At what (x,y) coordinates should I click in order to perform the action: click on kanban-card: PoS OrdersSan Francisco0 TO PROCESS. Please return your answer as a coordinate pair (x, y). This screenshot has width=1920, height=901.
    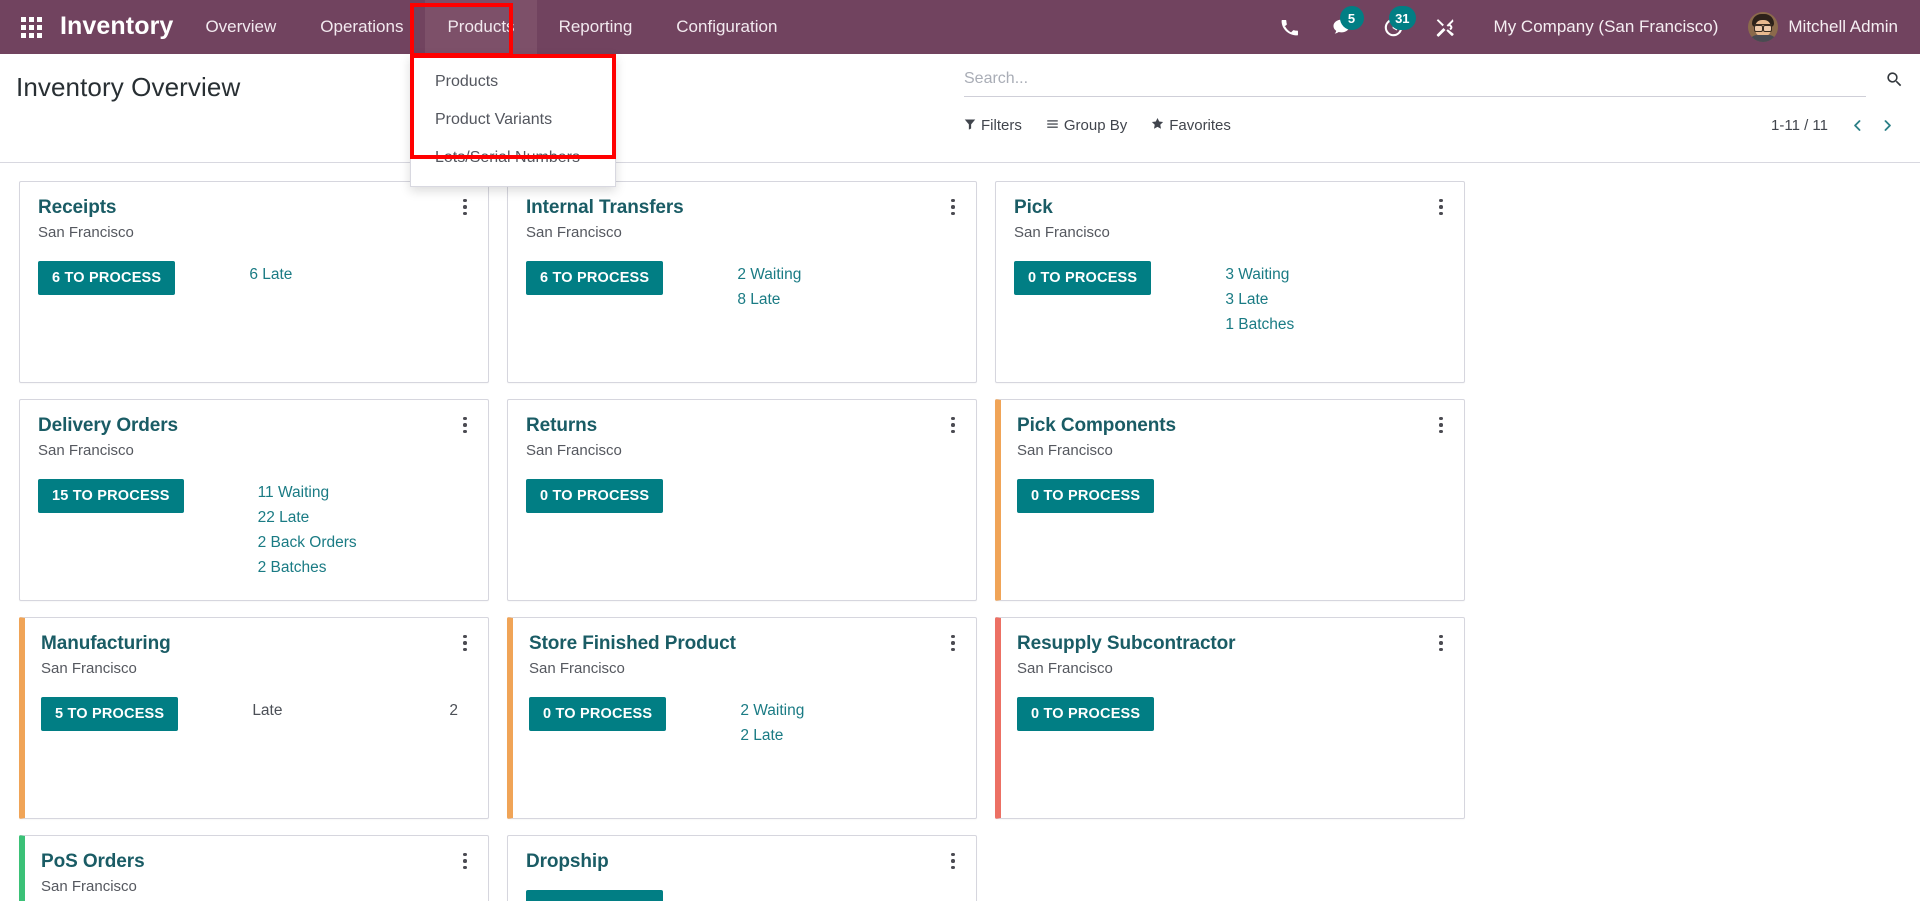
    Looking at the image, I should click on (254, 868).